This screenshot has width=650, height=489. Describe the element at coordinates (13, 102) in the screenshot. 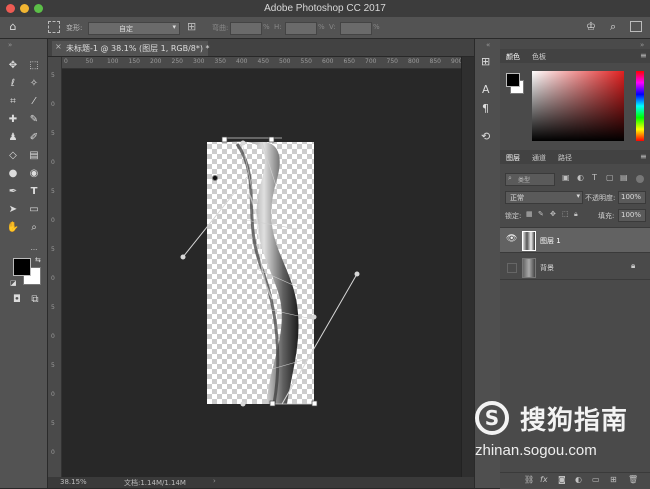

I see `crop-tool-icon: ⌗` at that location.